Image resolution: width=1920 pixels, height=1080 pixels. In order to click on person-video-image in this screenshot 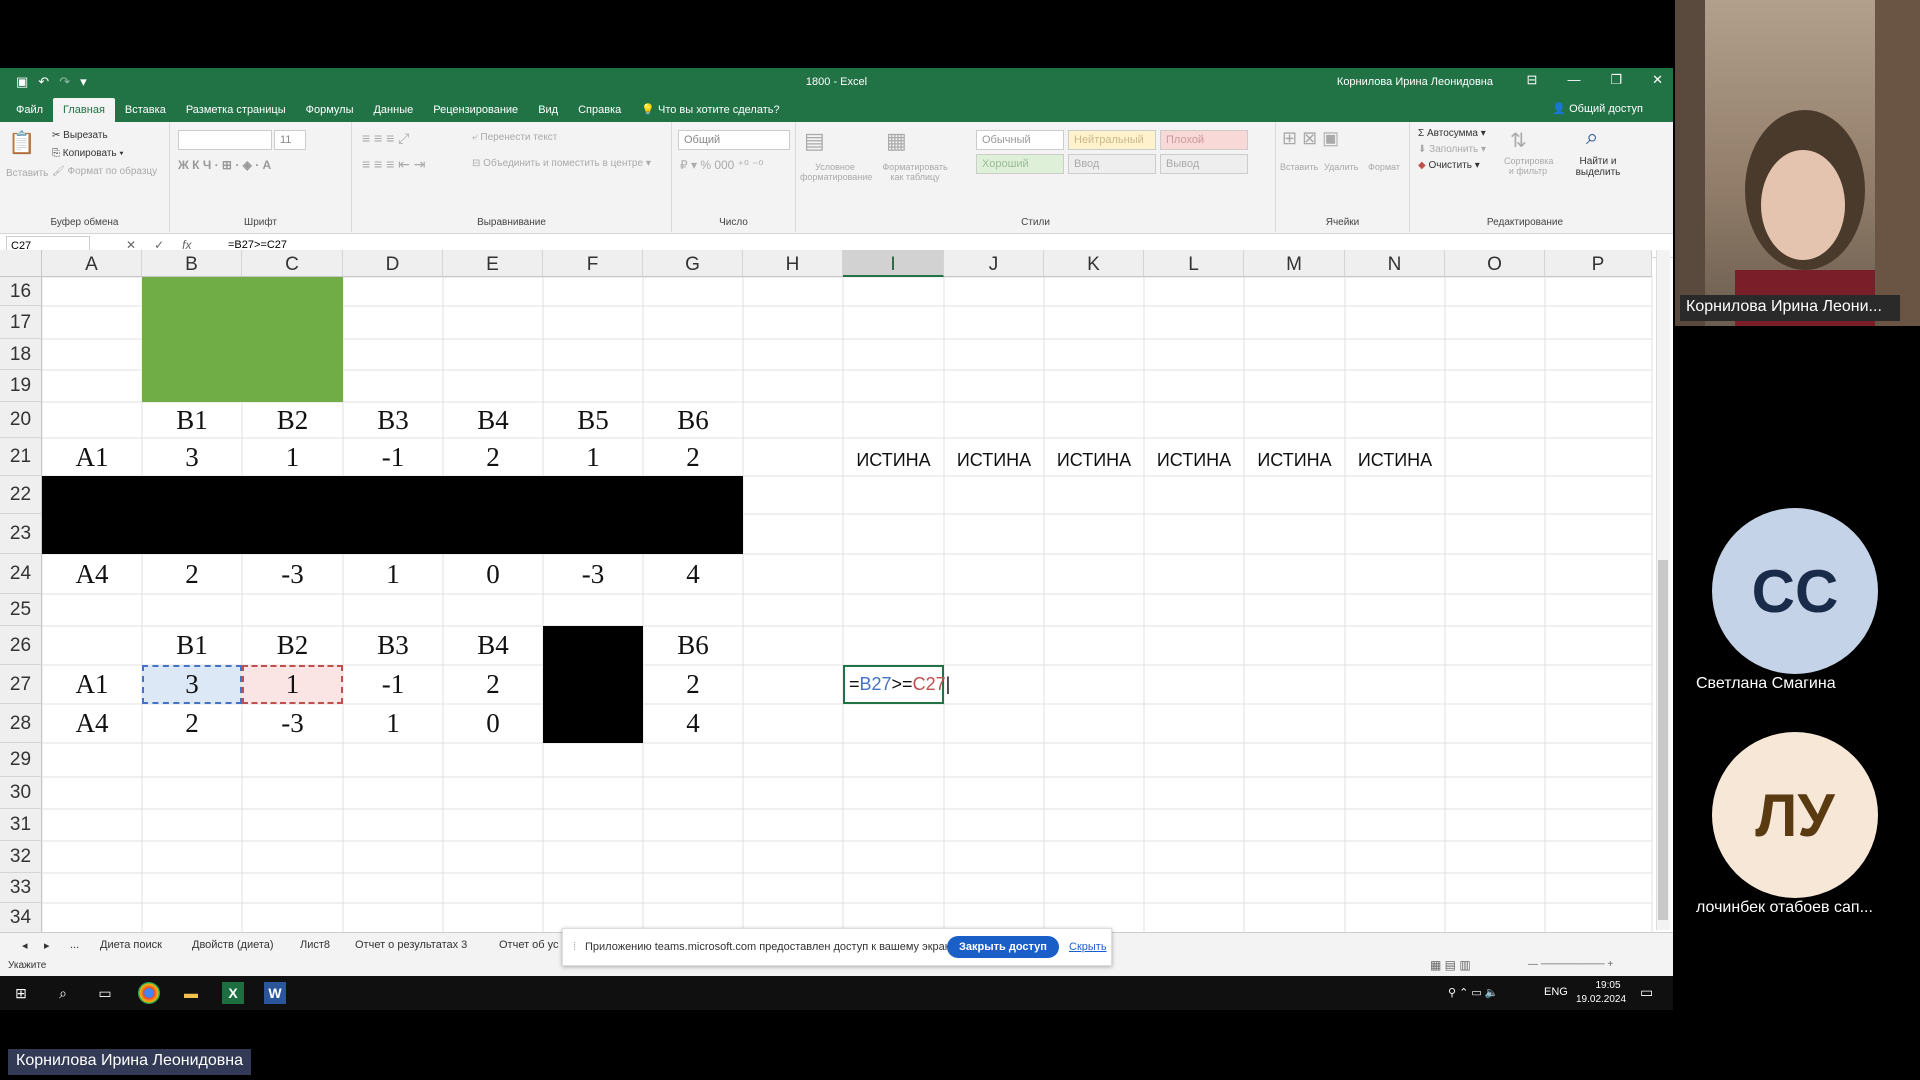, I will do `click(1797, 163)`.